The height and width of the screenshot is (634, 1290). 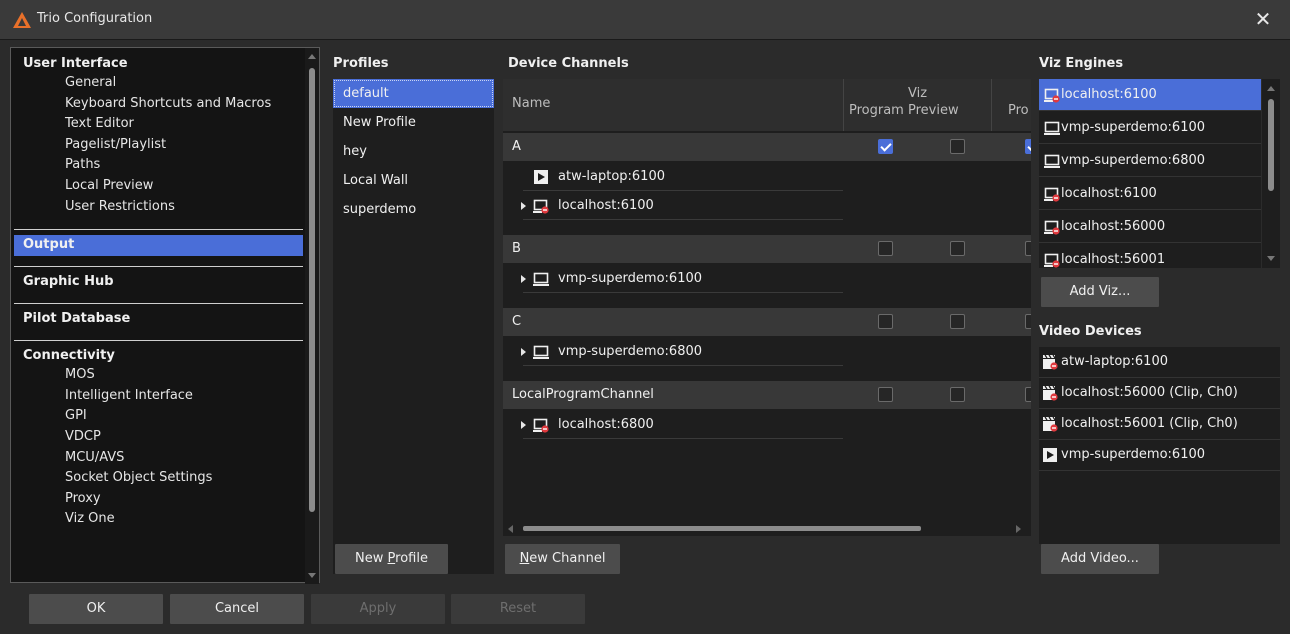 What do you see at coordinates (75, 63) in the screenshot?
I see `nav-section-user-interface: User Interface` at bounding box center [75, 63].